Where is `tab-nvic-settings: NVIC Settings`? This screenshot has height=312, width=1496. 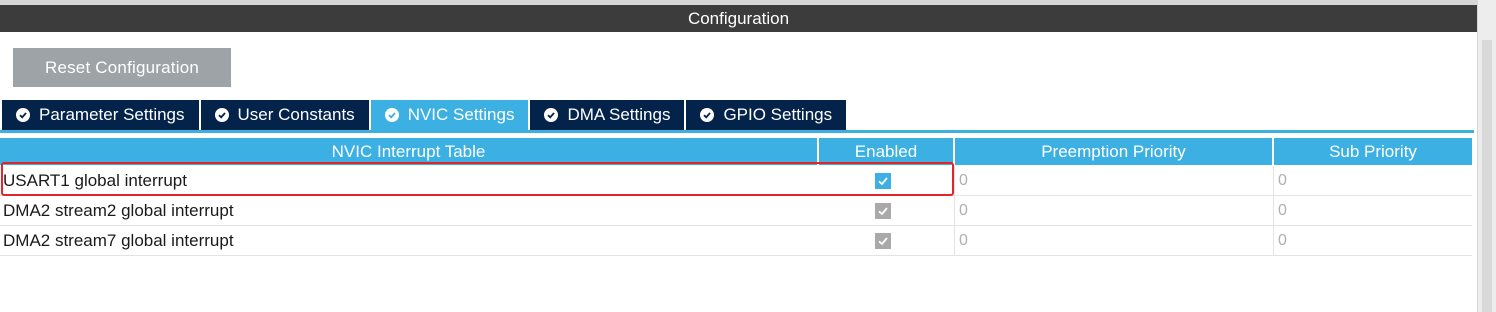 tab-nvic-settings: NVIC Settings is located at coordinates (449, 115).